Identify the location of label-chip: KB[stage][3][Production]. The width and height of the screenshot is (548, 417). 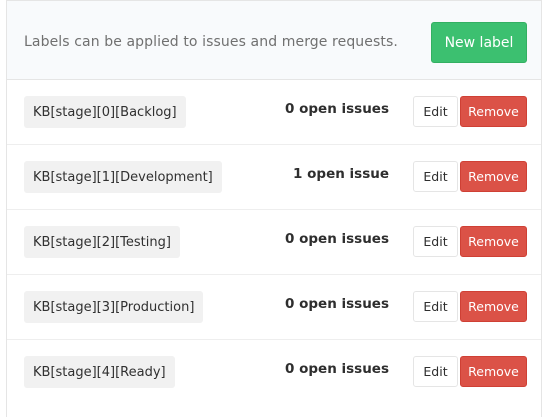
(114, 307).